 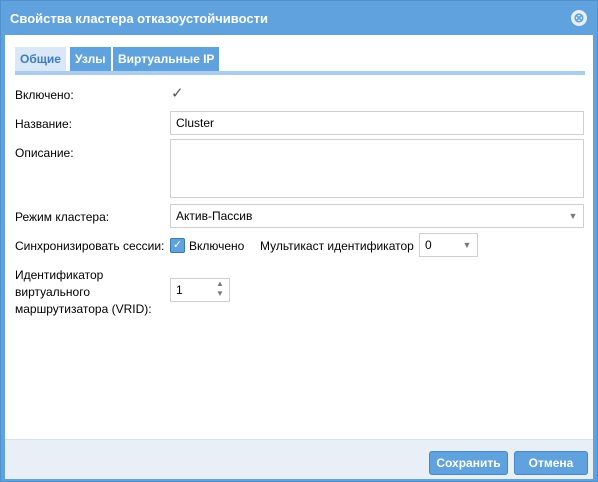 I want to click on vrid-label-line1: Идентификатор, so click(x=59, y=275).